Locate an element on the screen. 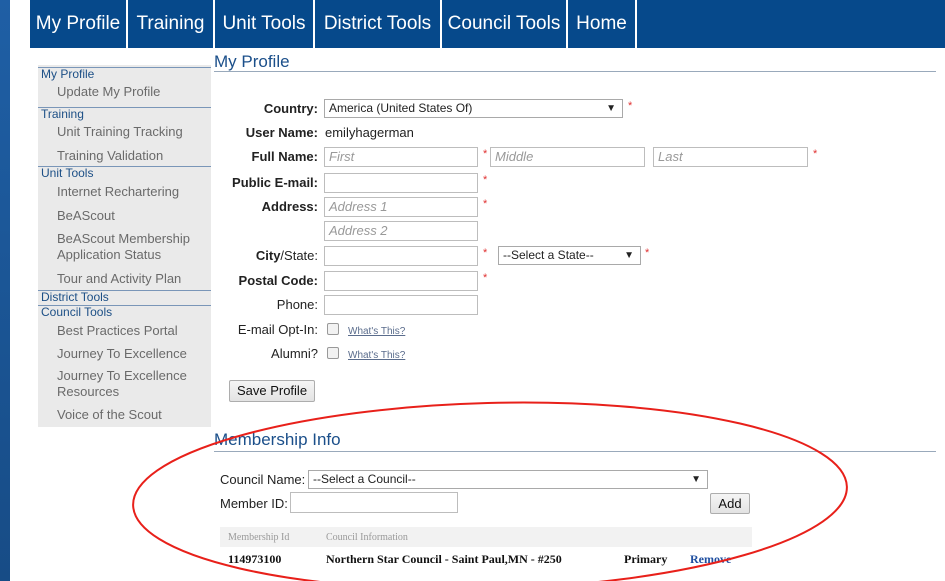 The width and height of the screenshot is (945, 581). city-input is located at coordinates (401, 256).